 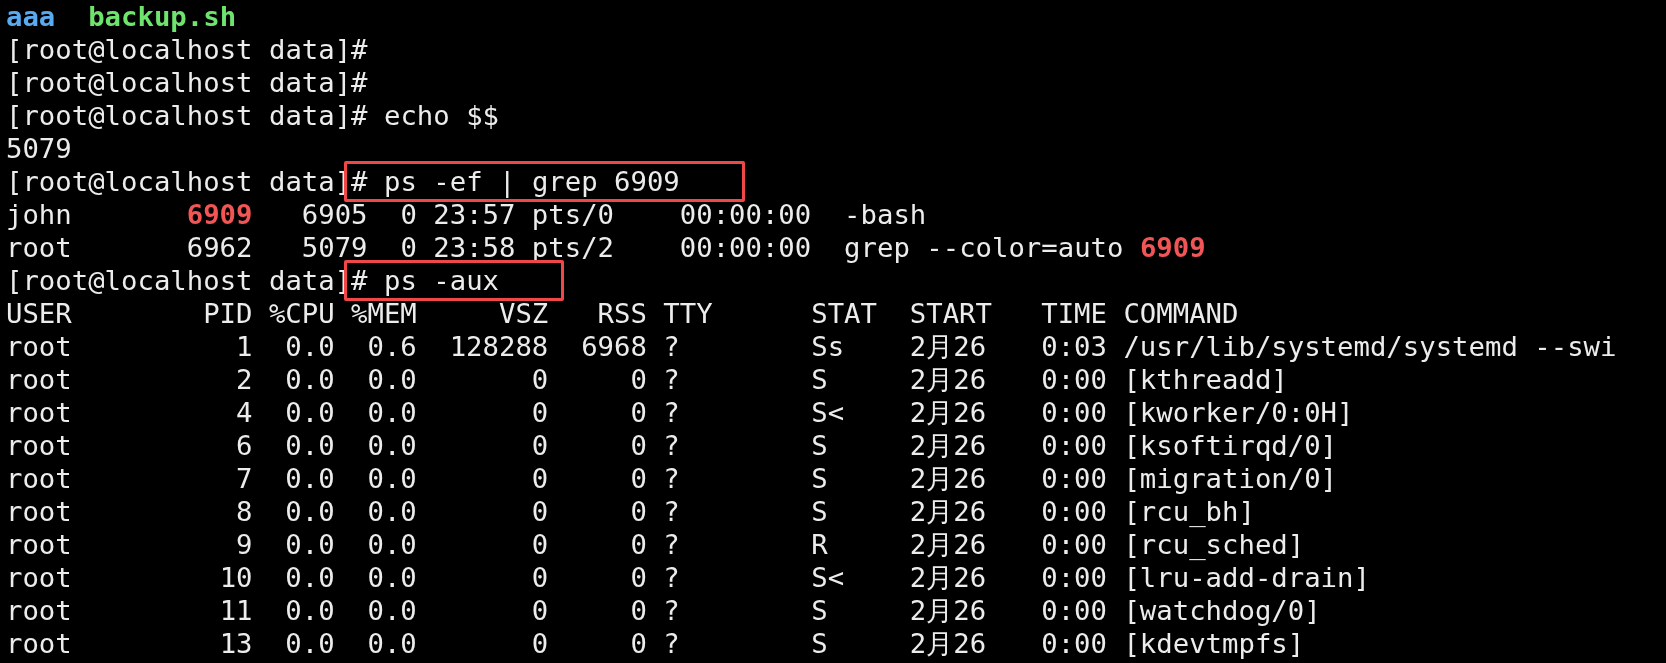 What do you see at coordinates (244, 346) in the screenshot?
I see `pid-cell: 1` at bounding box center [244, 346].